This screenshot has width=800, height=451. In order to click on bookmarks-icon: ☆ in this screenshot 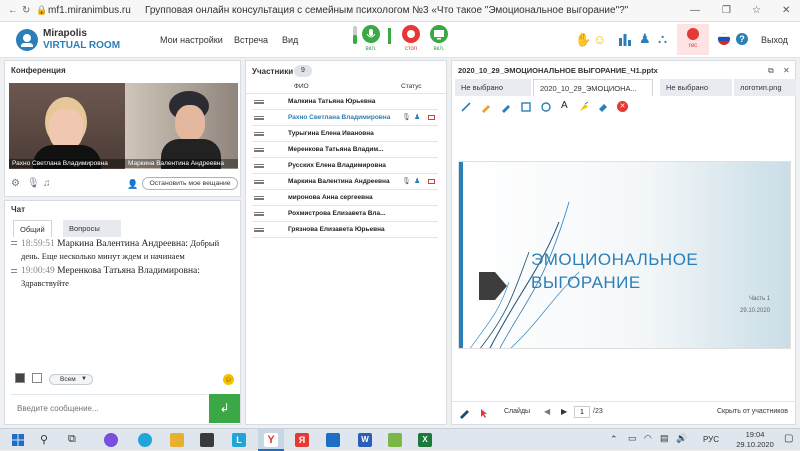, I will do `click(756, 10)`.